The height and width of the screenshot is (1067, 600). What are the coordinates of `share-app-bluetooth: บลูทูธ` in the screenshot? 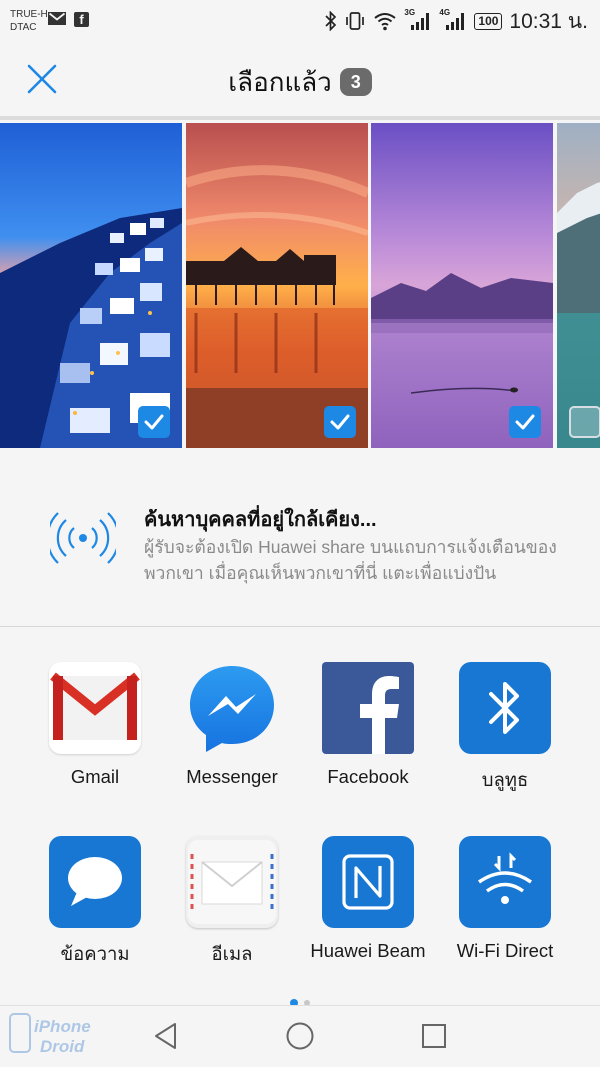 It's located at (505, 728).